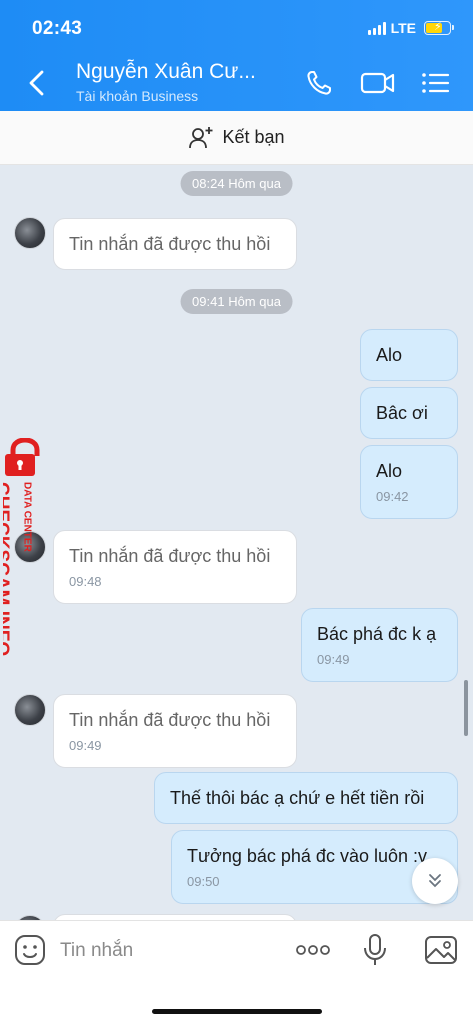 The width and height of the screenshot is (473, 1024). I want to click on video-icon, so click(377, 83).